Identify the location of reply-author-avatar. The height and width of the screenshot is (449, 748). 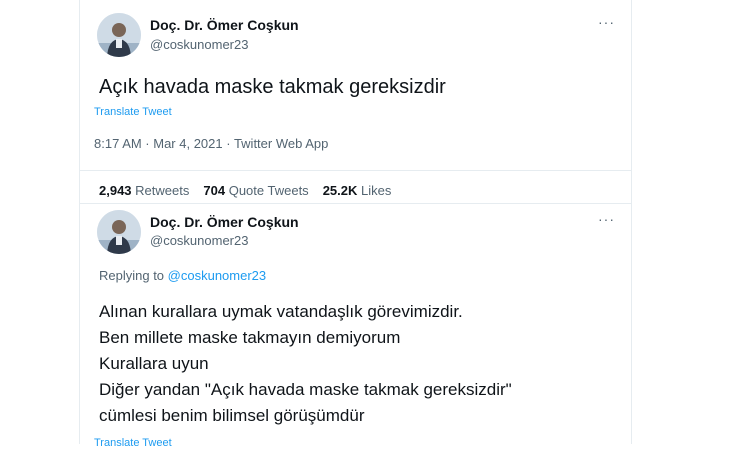
(119, 232).